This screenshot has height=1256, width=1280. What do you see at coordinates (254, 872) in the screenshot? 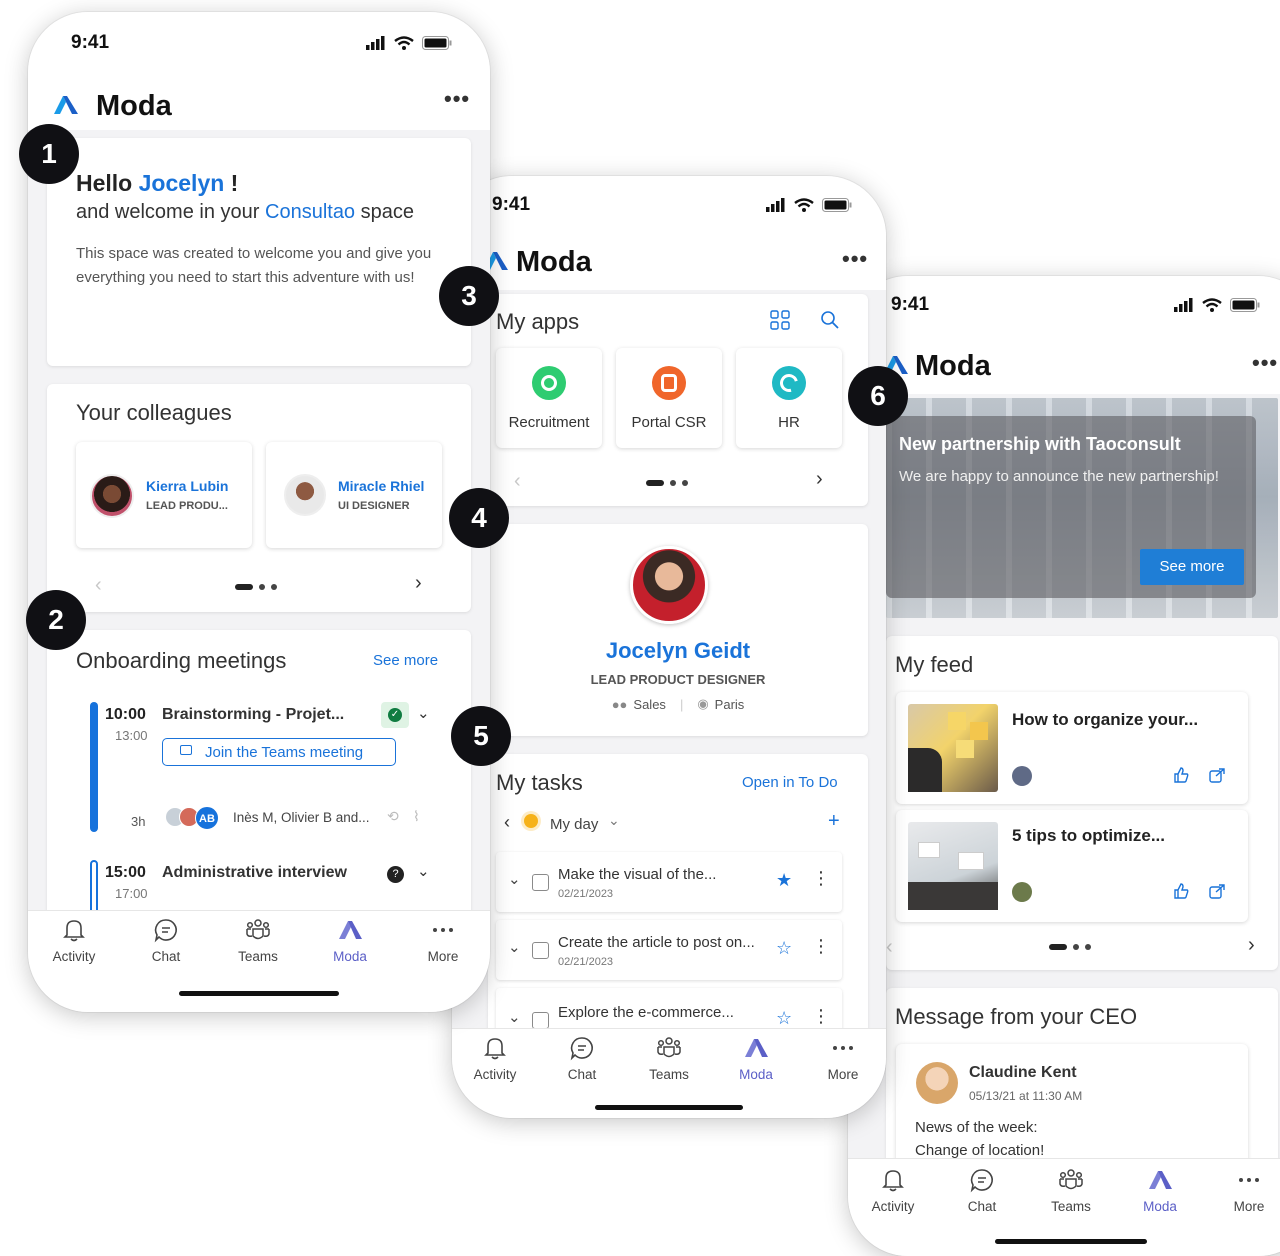
I see `meeting-title: Administrative interview` at bounding box center [254, 872].